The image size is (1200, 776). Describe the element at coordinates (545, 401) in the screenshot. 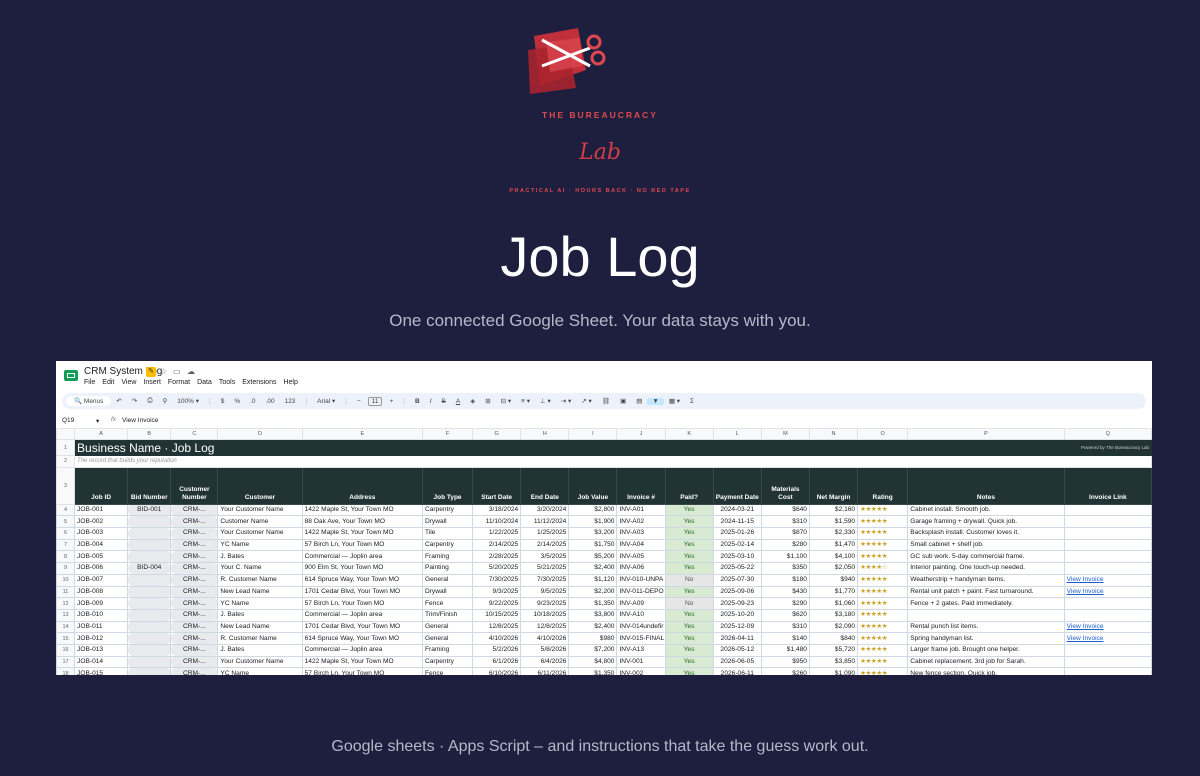

I see `align-vertical-icon: ⊥ ▾` at that location.